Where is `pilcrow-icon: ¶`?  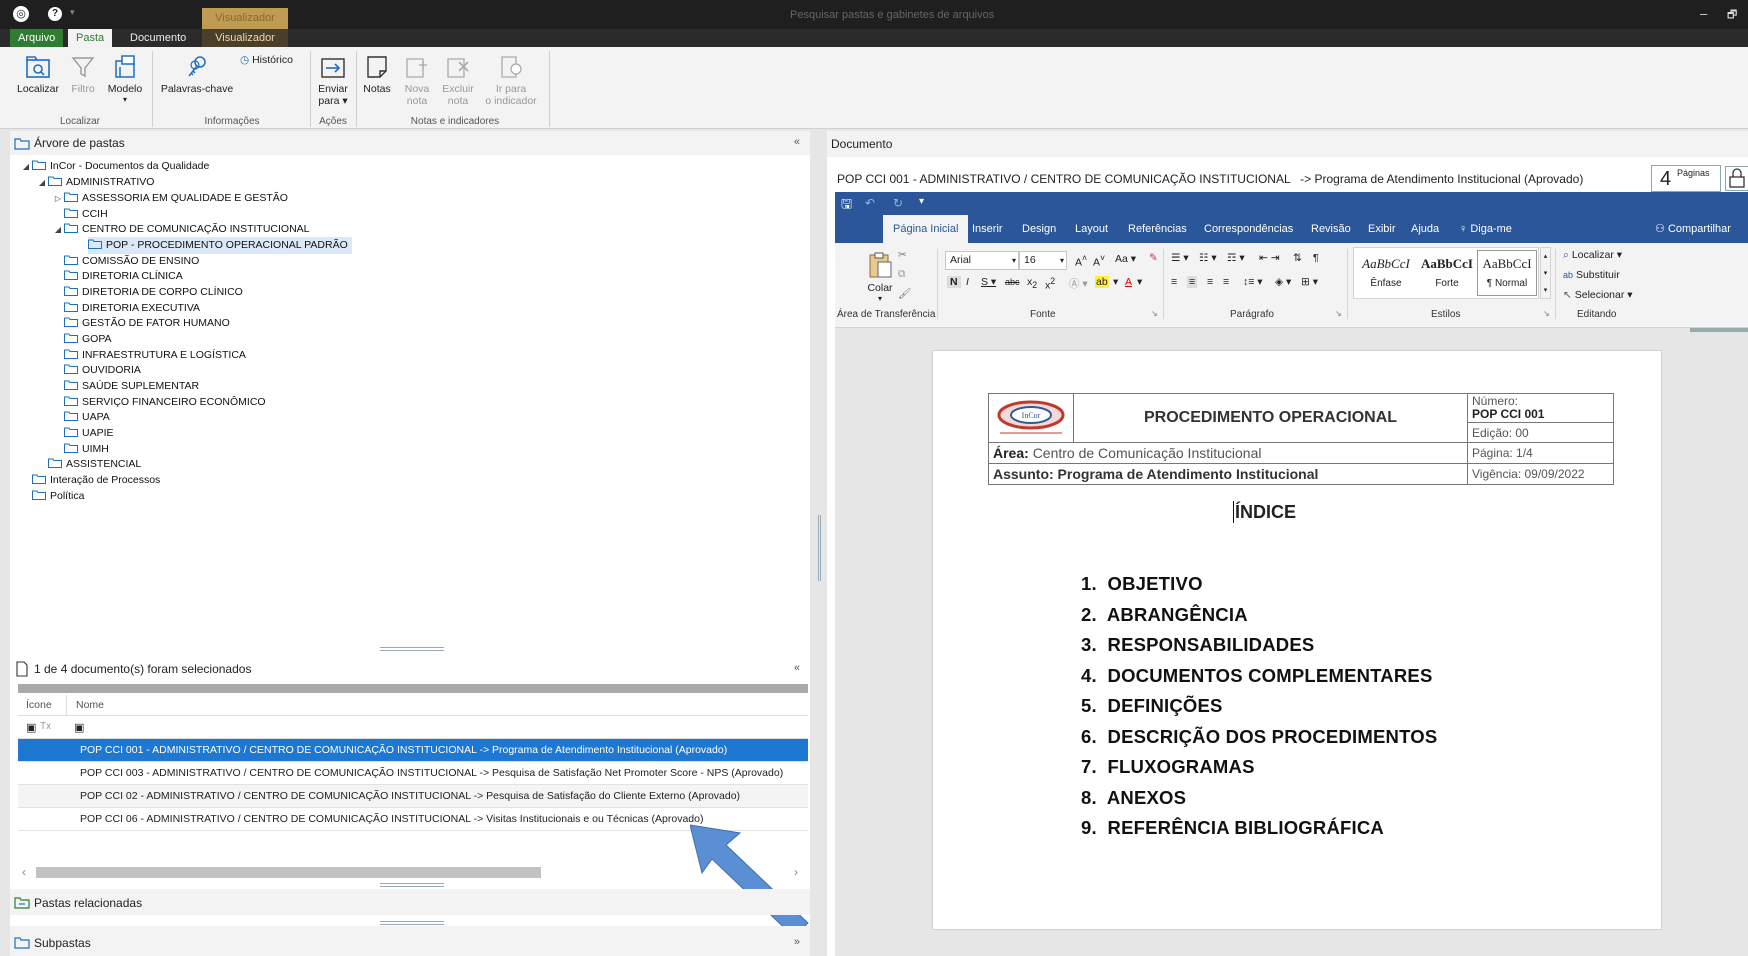 pilcrow-icon: ¶ is located at coordinates (1316, 258).